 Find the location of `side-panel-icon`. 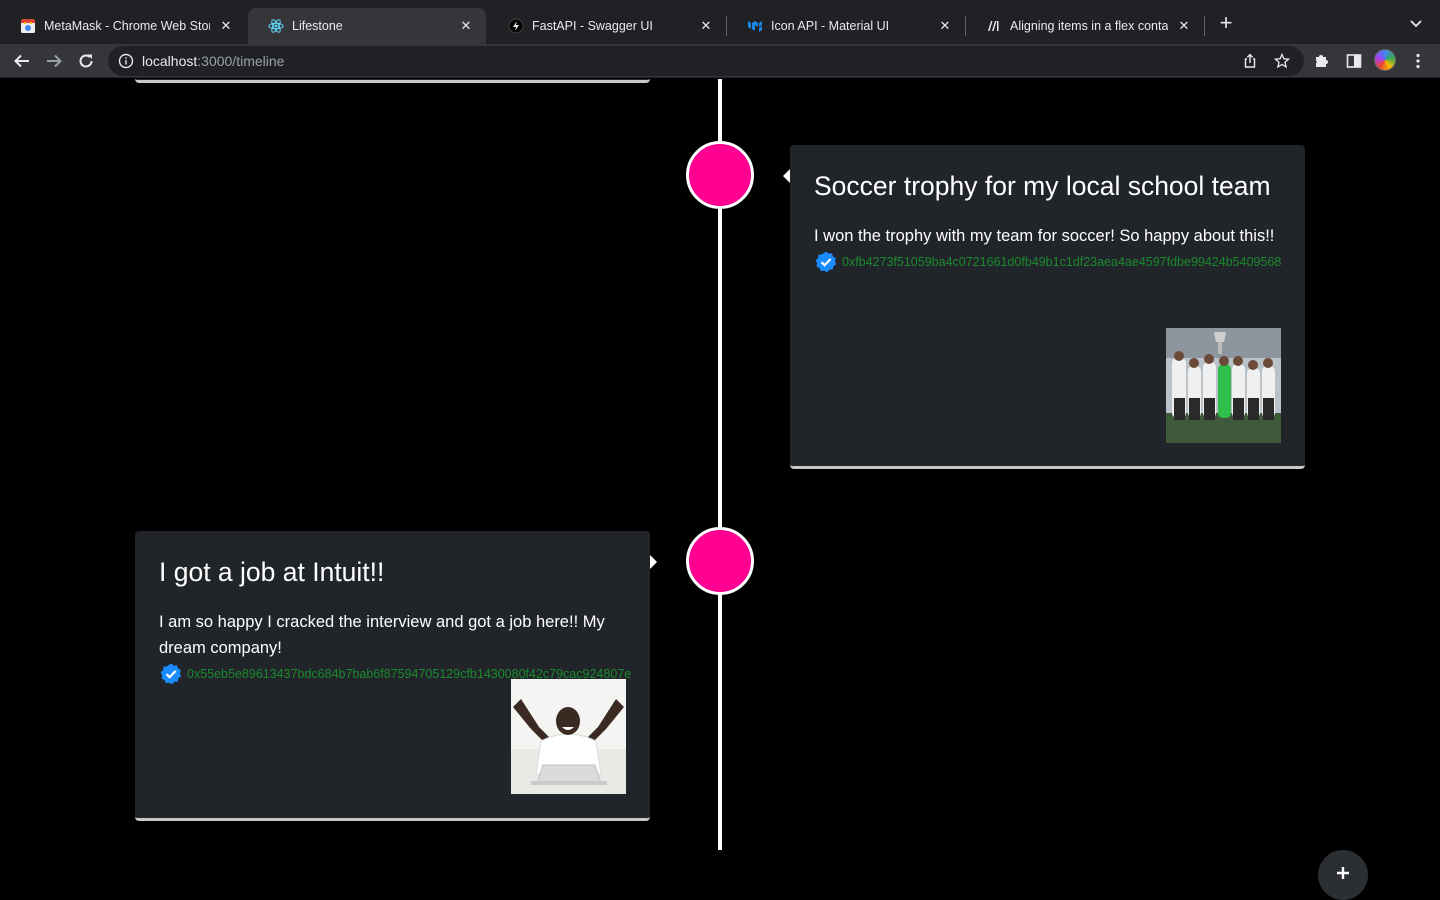

side-panel-icon is located at coordinates (1354, 61).